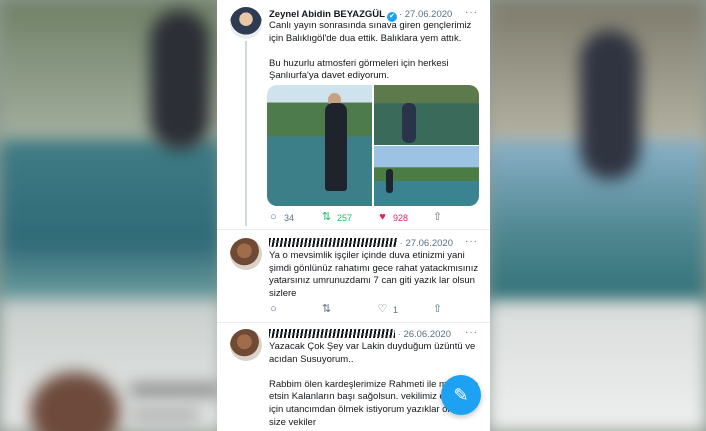 The image size is (706, 431). Describe the element at coordinates (372, 219) in the screenshot. I see `tweet-actions: ○ 34 ⇅ 257 ♥ 928 ⇧` at that location.